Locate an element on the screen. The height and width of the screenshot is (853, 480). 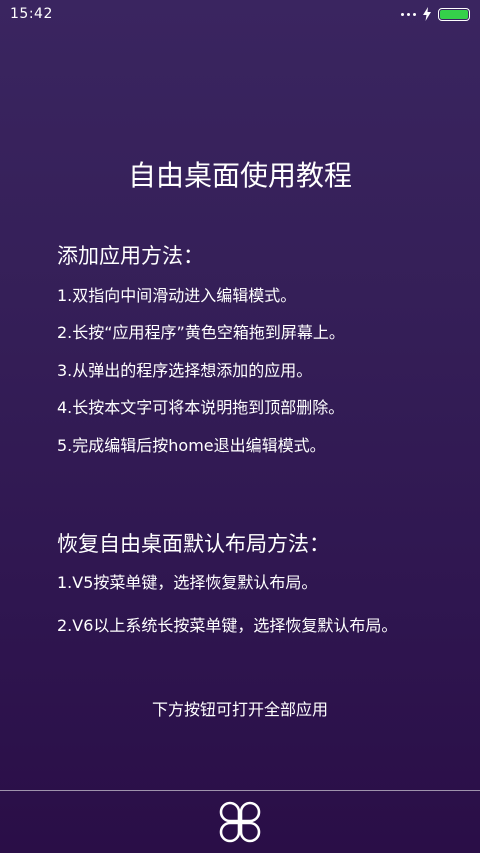
battery-level is located at coordinates (454, 14).